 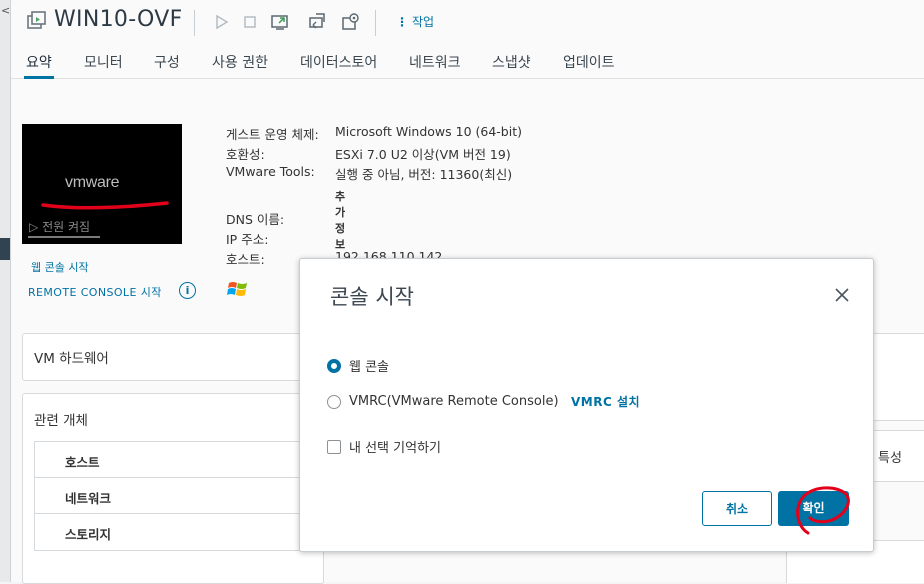 What do you see at coordinates (178, 532) in the screenshot?
I see `related-row-storage: 스토리지` at bounding box center [178, 532].